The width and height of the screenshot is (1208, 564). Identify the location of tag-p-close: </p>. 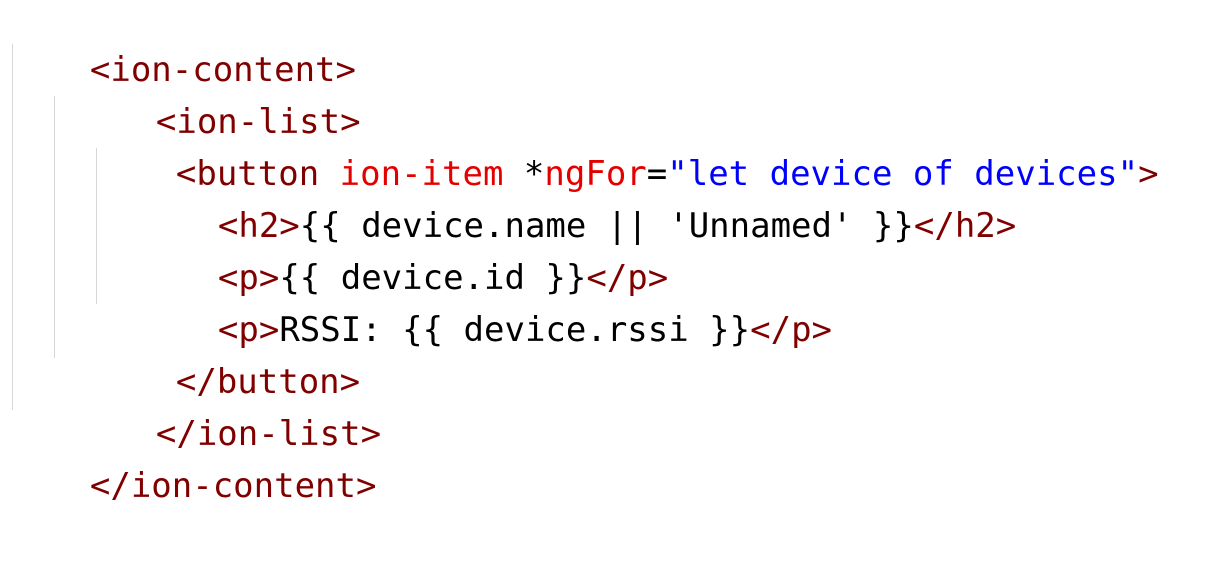
(791, 330).